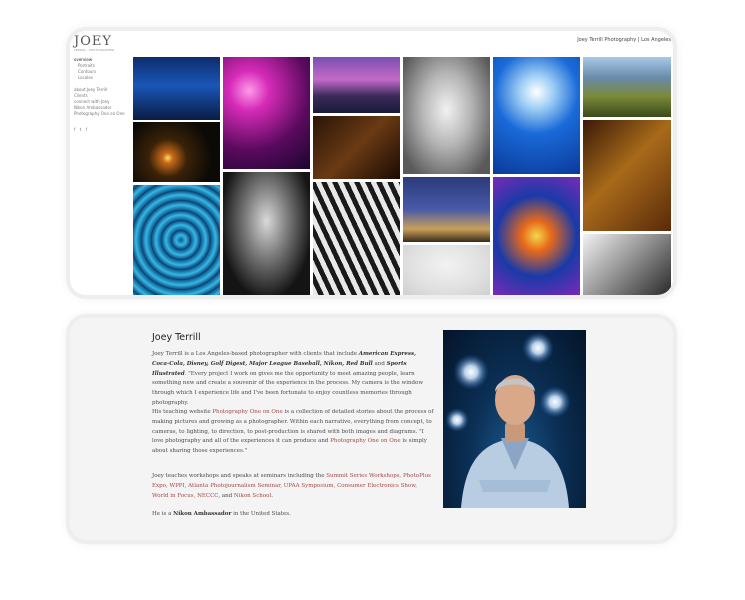 The image size is (745, 600). Describe the element at coordinates (176, 152) in the screenshot. I see `photo-moonrise` at that location.